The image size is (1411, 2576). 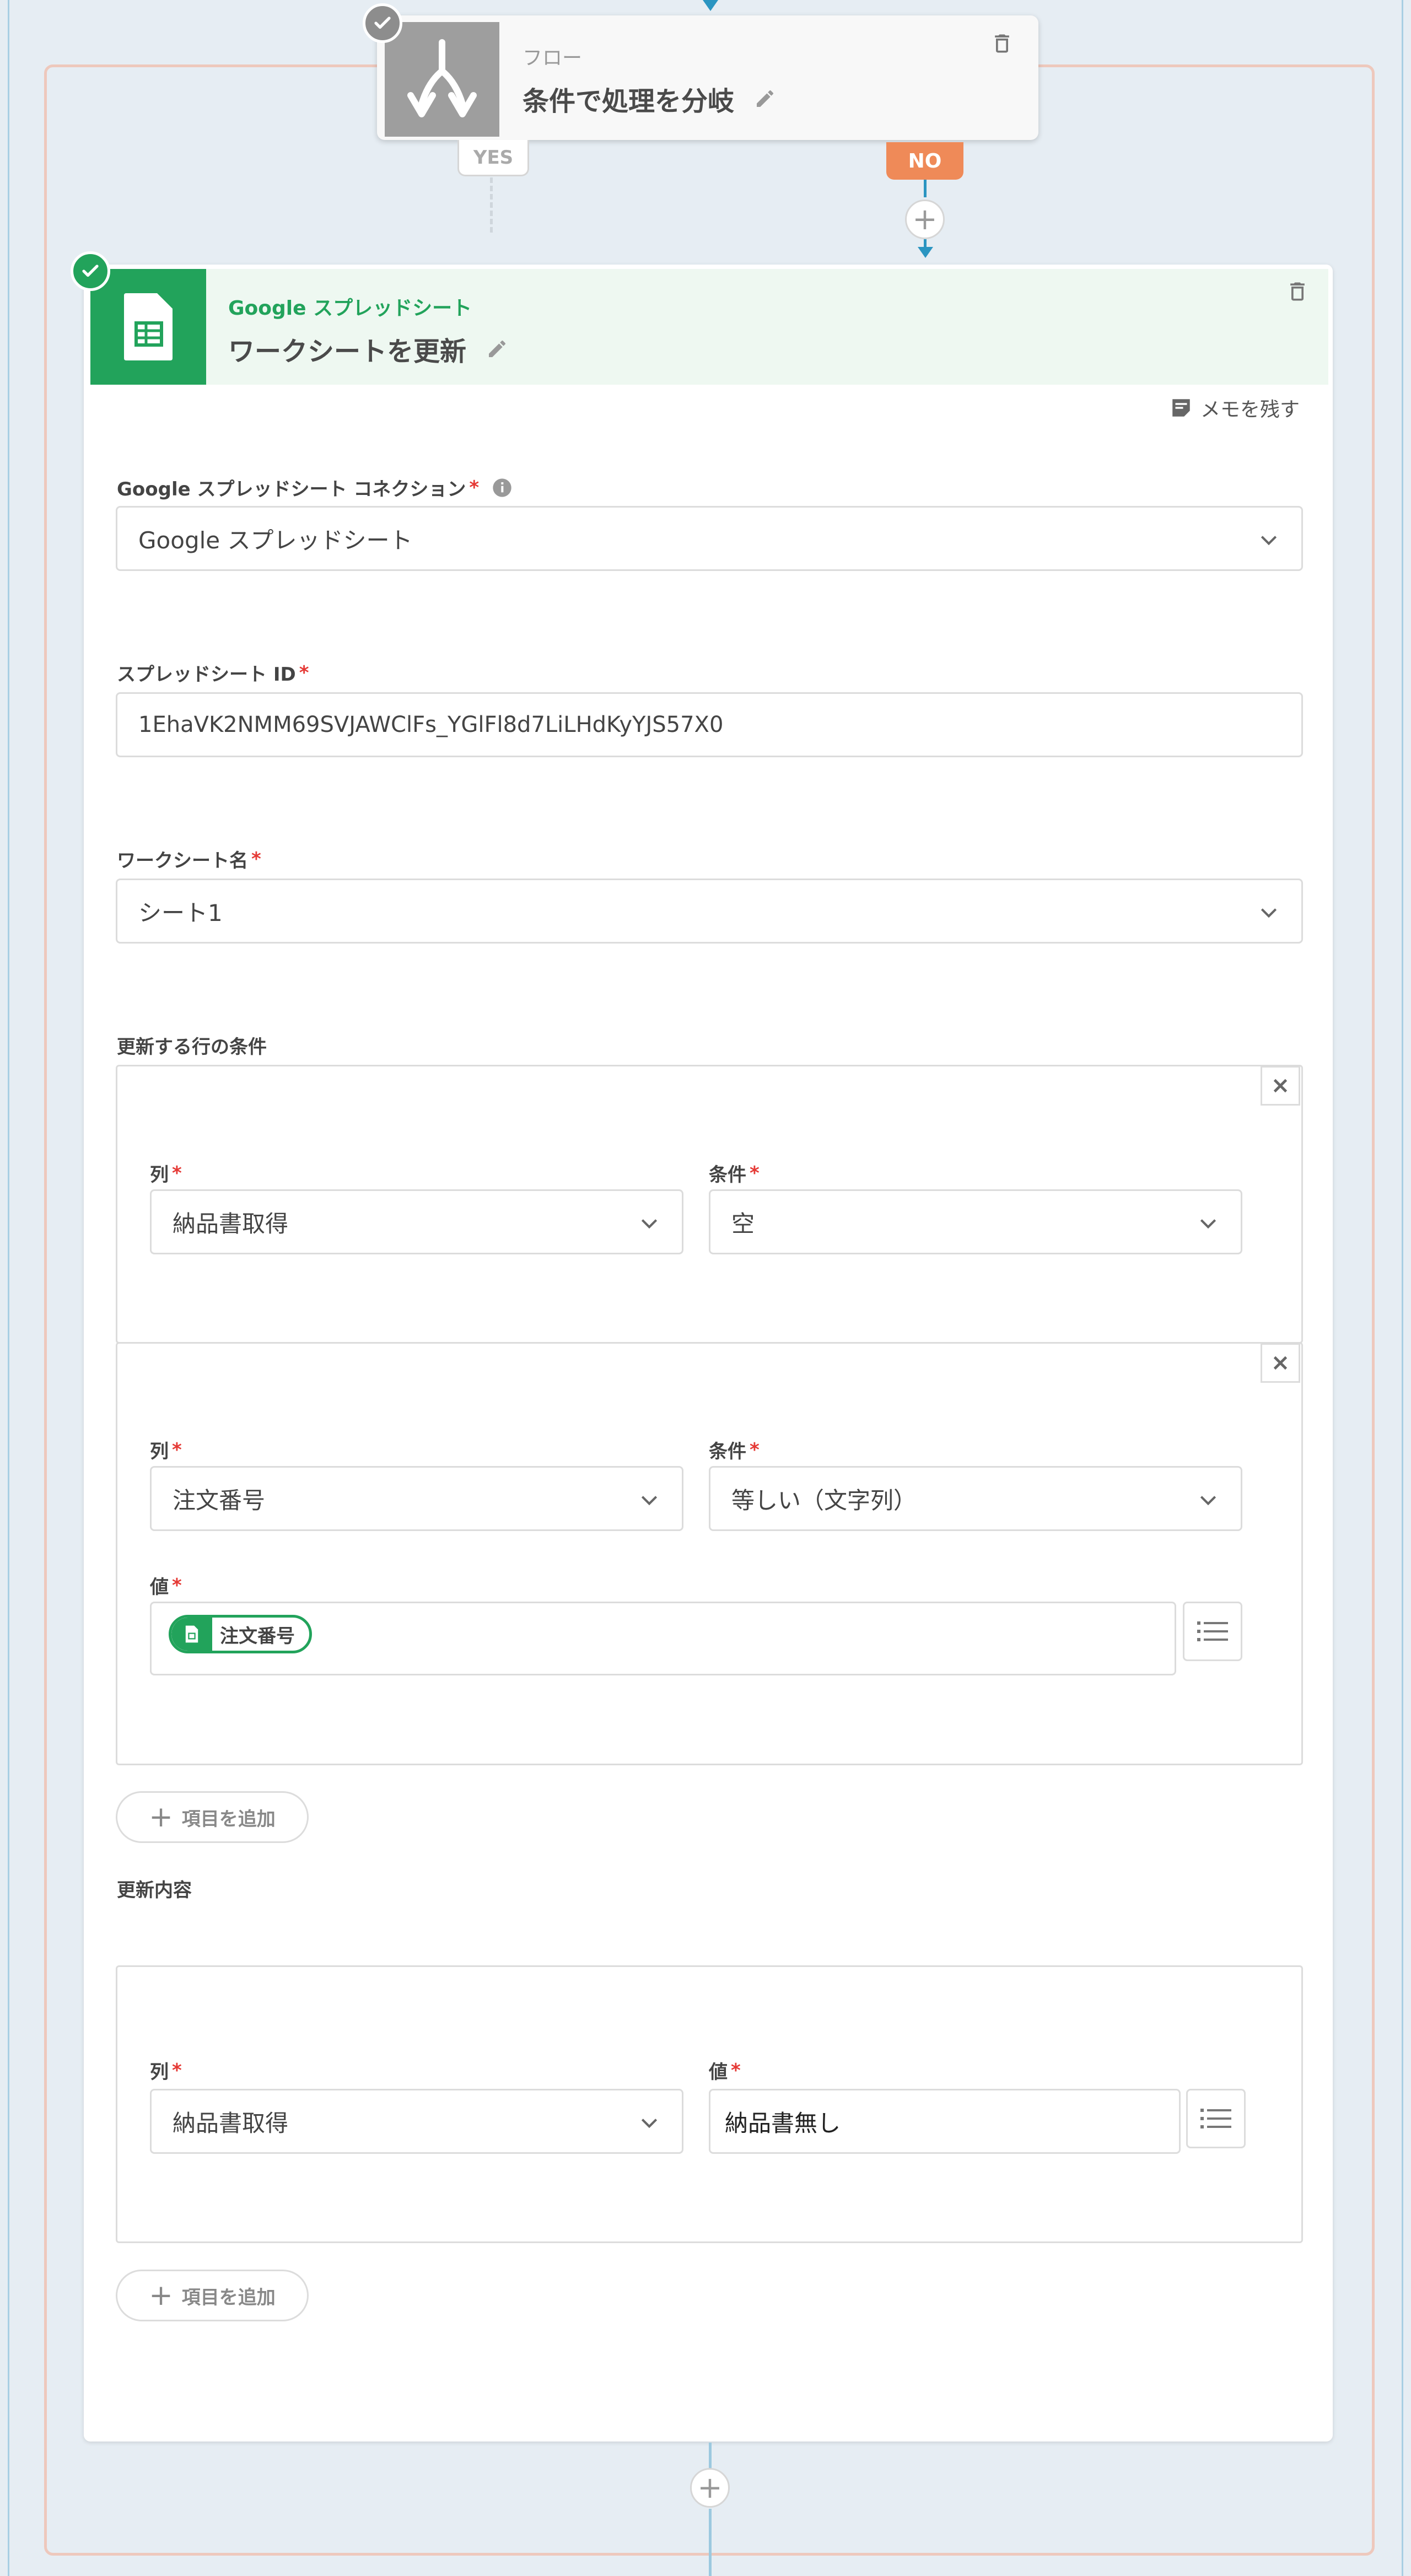 I want to click on variable-pill: 注文番号, so click(x=240, y=1634).